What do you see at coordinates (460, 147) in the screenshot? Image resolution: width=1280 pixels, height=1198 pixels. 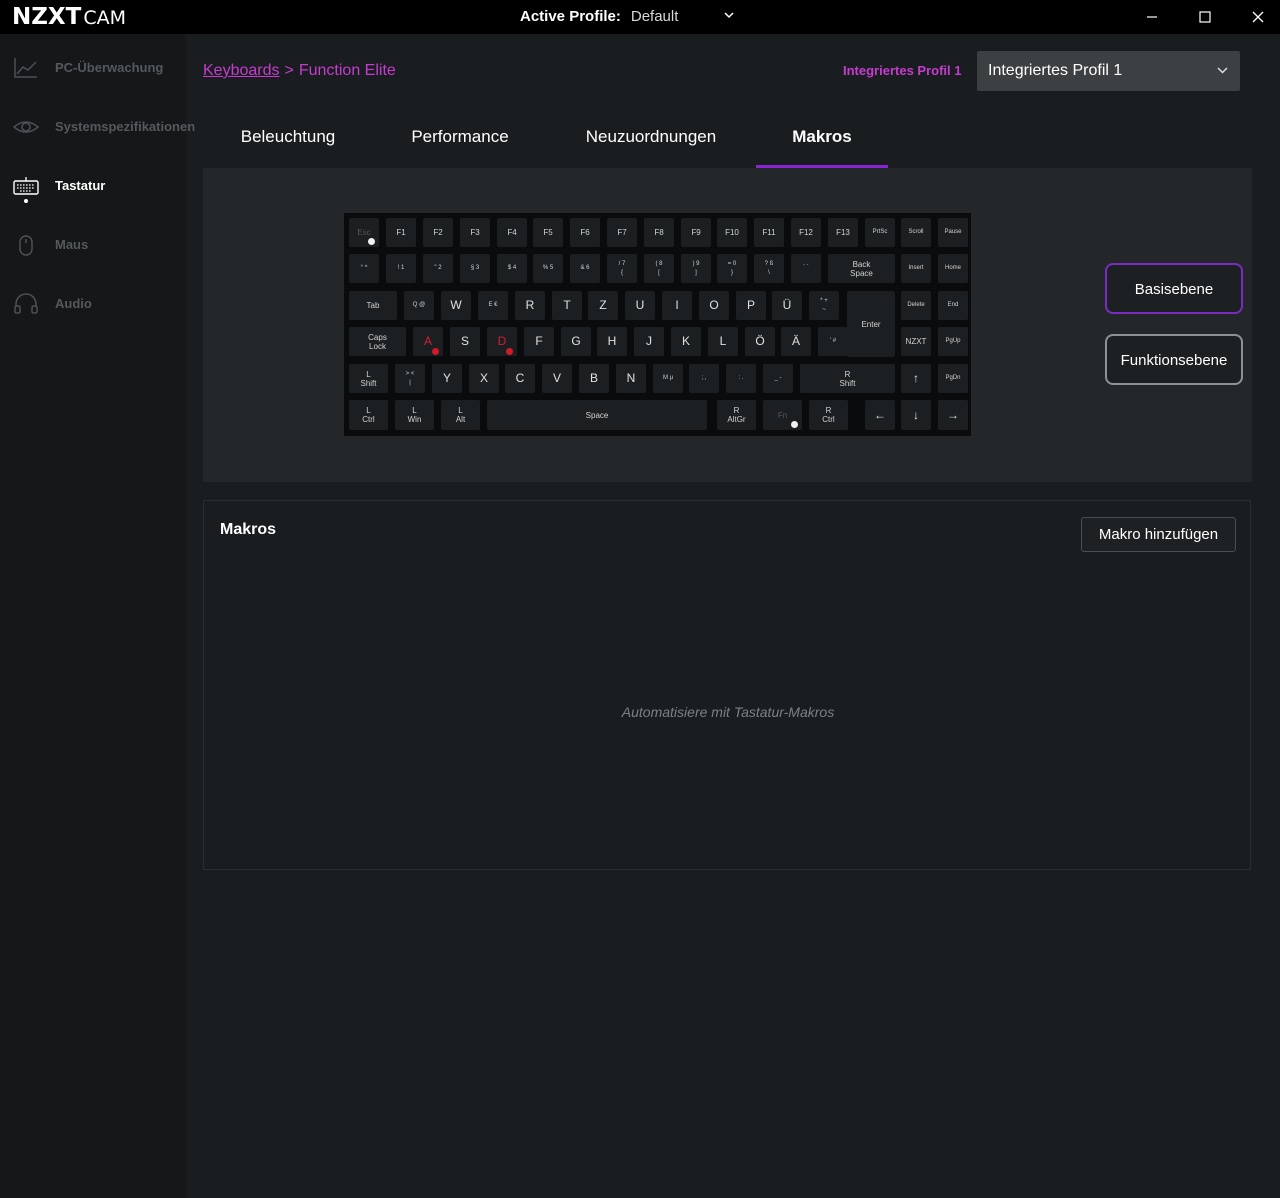 I see `tab-performance: Performance` at bounding box center [460, 147].